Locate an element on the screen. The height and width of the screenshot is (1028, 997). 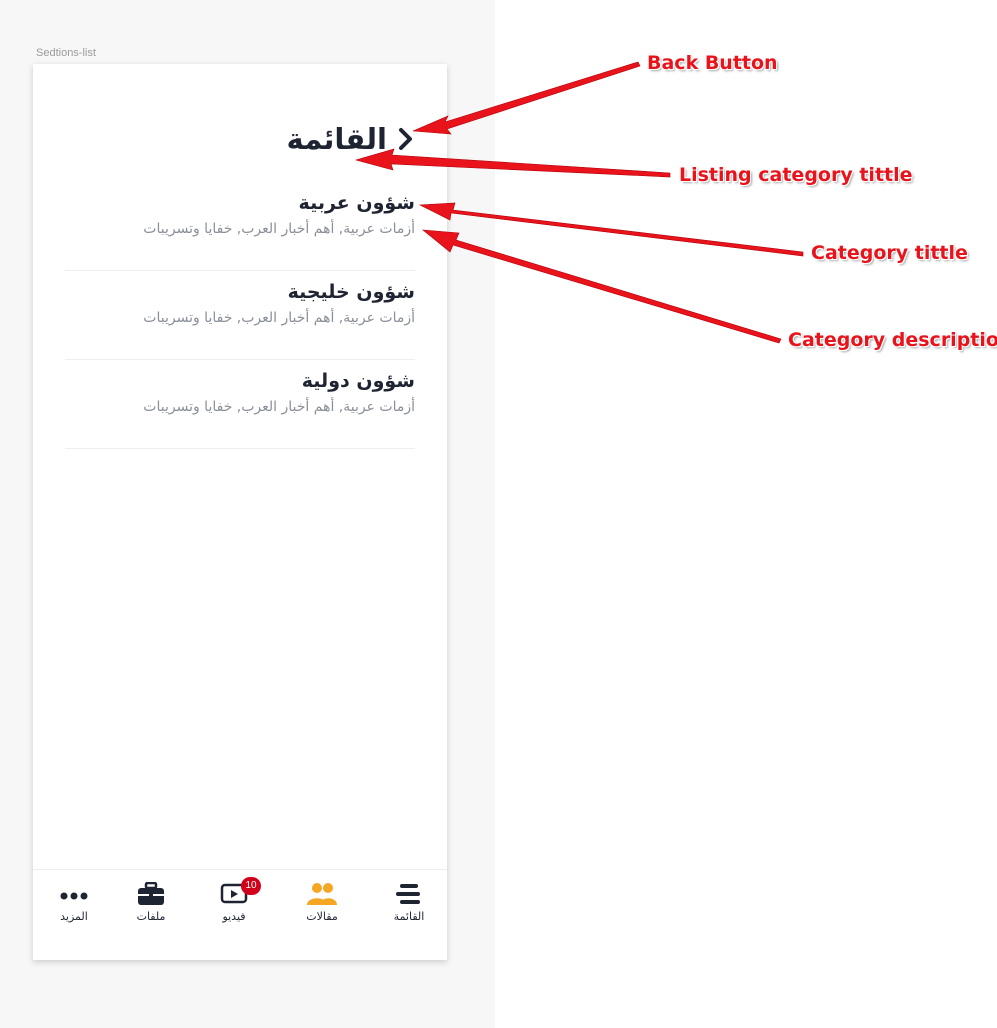
briefcase-icon is located at coordinates (151, 893).